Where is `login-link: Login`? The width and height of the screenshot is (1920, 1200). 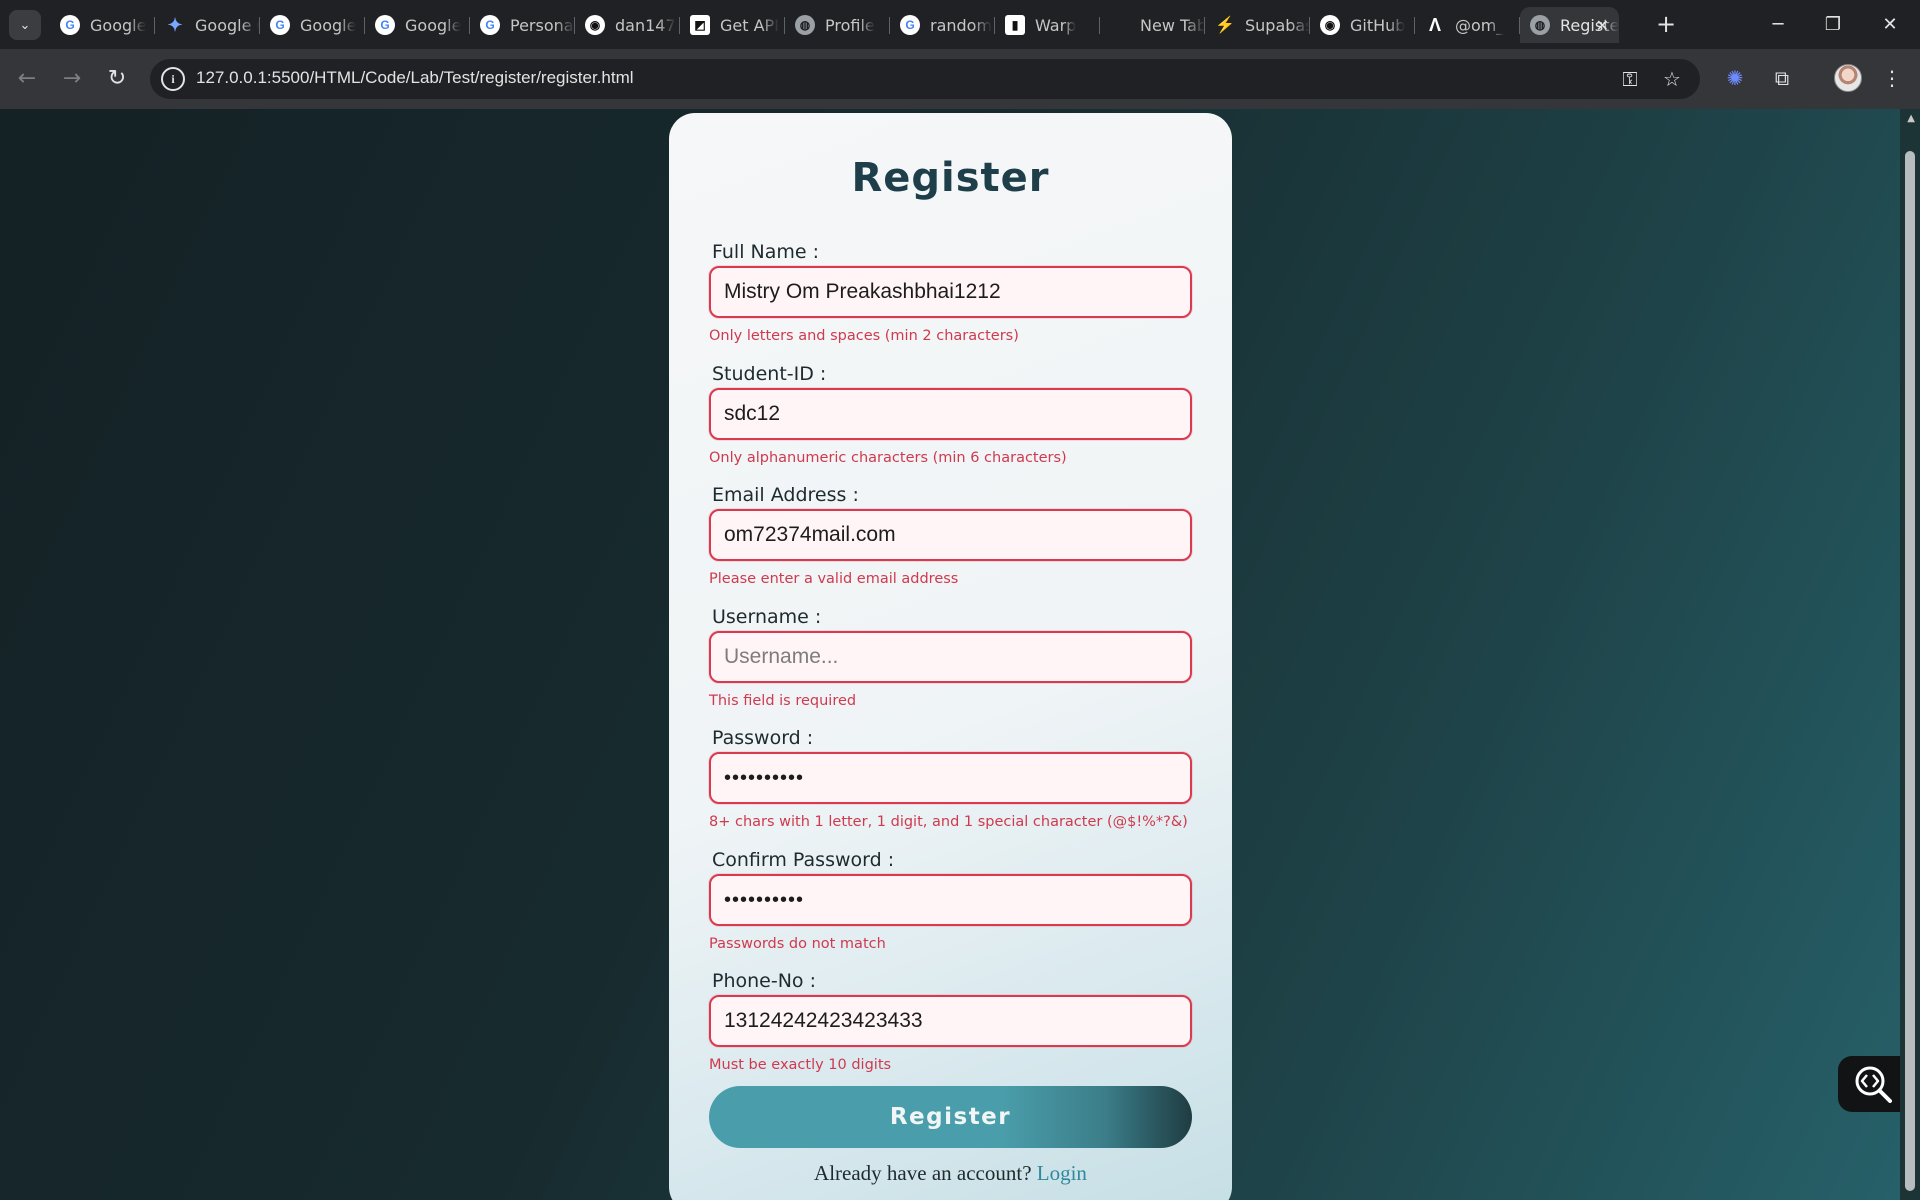 login-link: Login is located at coordinates (1062, 1173).